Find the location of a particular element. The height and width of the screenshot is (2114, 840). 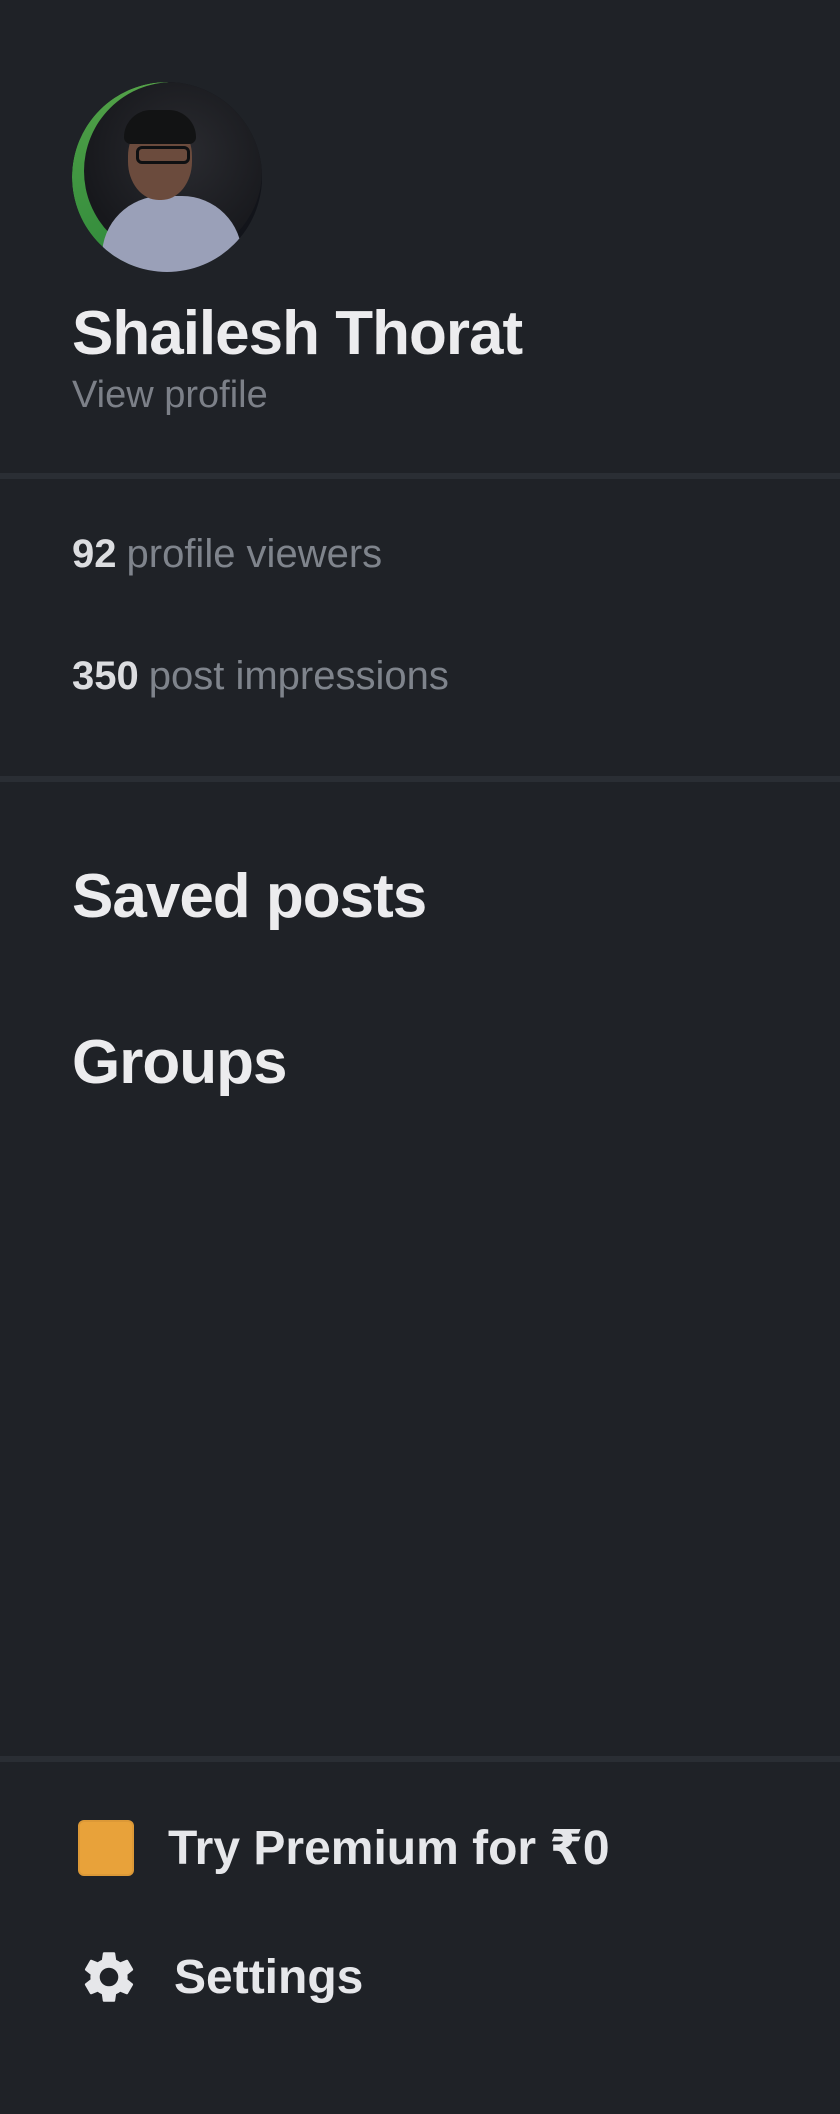

premium-label: Try Premium for ₹0 is located at coordinates (389, 1848).